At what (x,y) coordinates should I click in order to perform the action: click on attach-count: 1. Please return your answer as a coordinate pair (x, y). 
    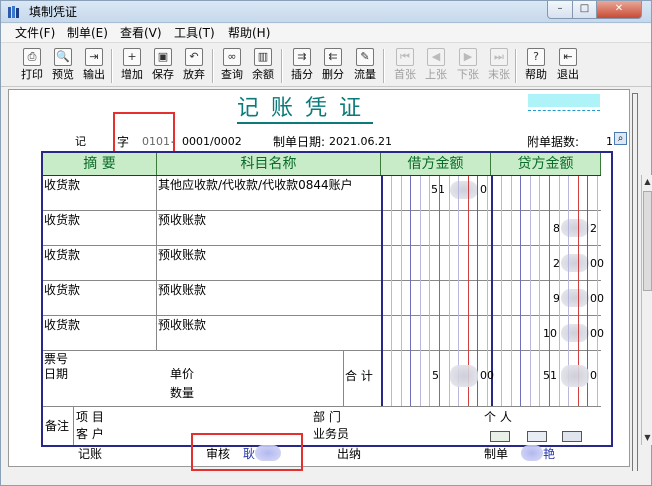
    Looking at the image, I should click on (609, 142).